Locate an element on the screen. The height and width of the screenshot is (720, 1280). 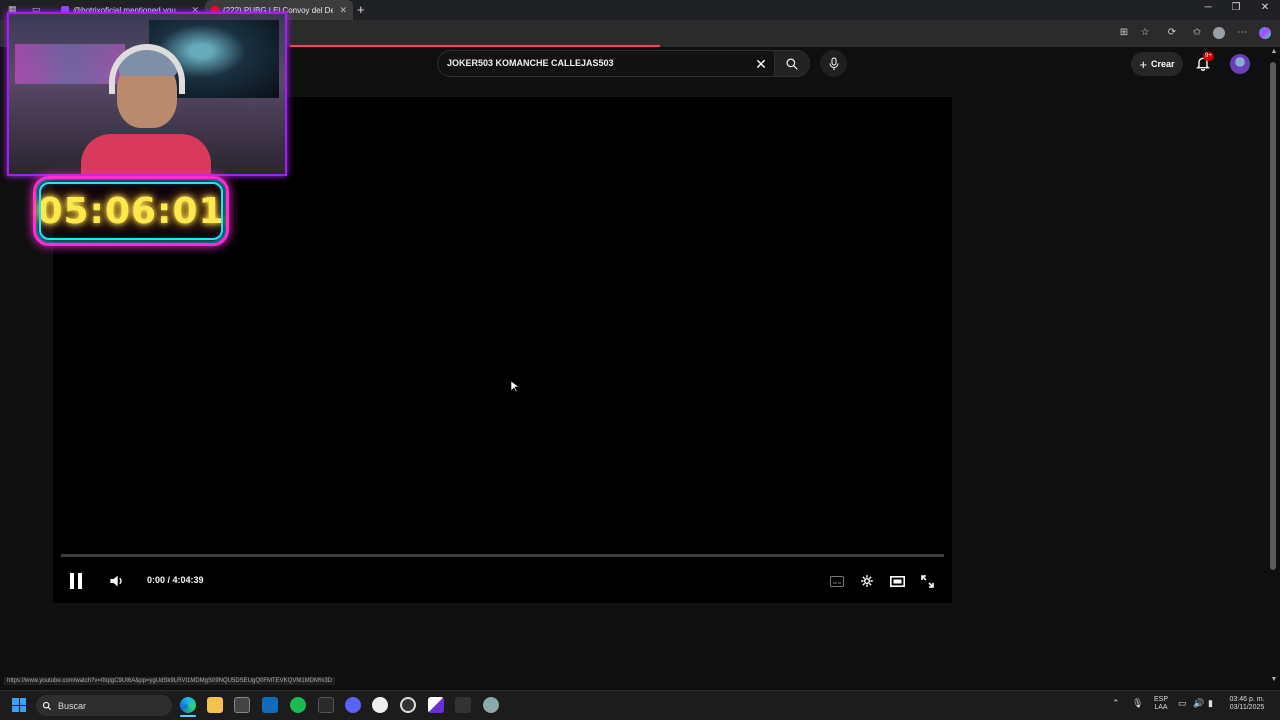
app-available-icon: ⊞ is located at coordinates (1124, 33).